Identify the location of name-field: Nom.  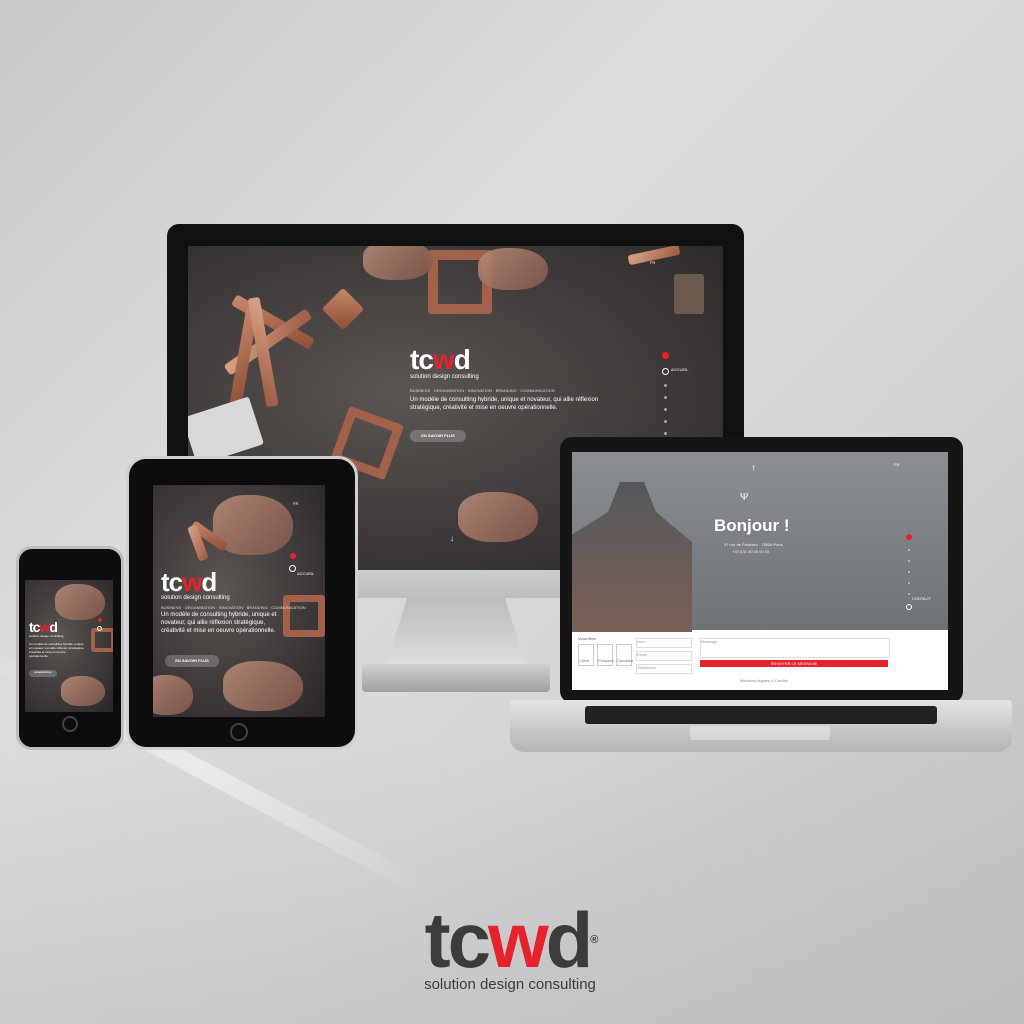
(664, 643).